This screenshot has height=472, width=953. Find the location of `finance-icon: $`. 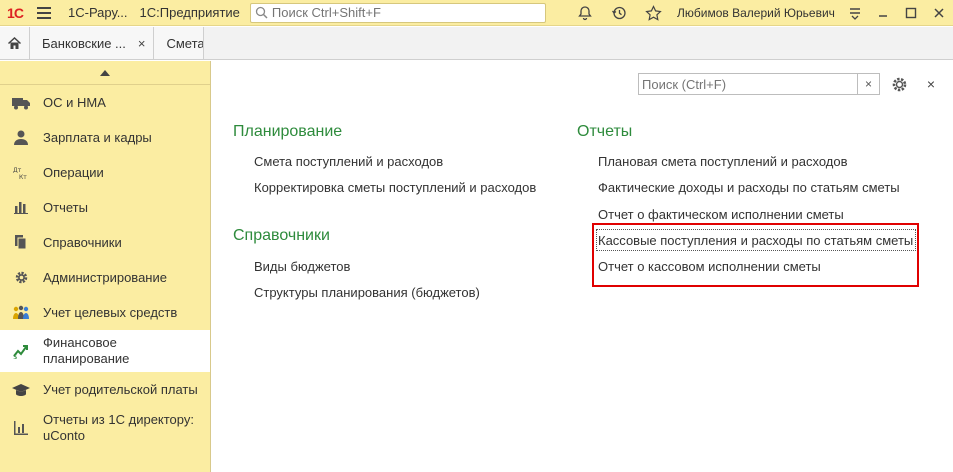

finance-icon: $ is located at coordinates (21, 351).